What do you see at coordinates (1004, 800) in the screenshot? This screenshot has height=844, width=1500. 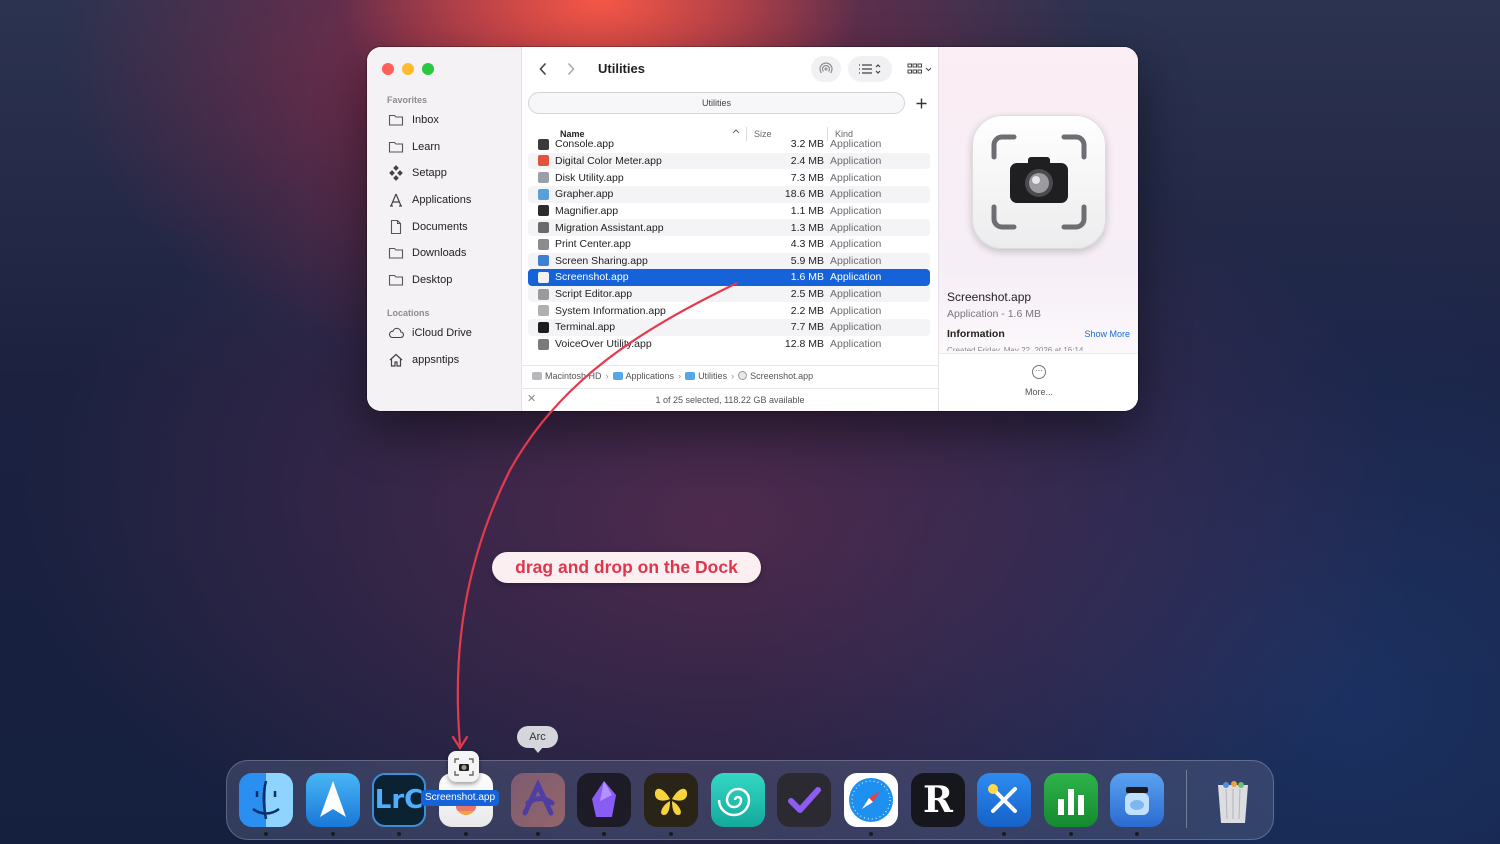 I see `dock-app-tools` at bounding box center [1004, 800].